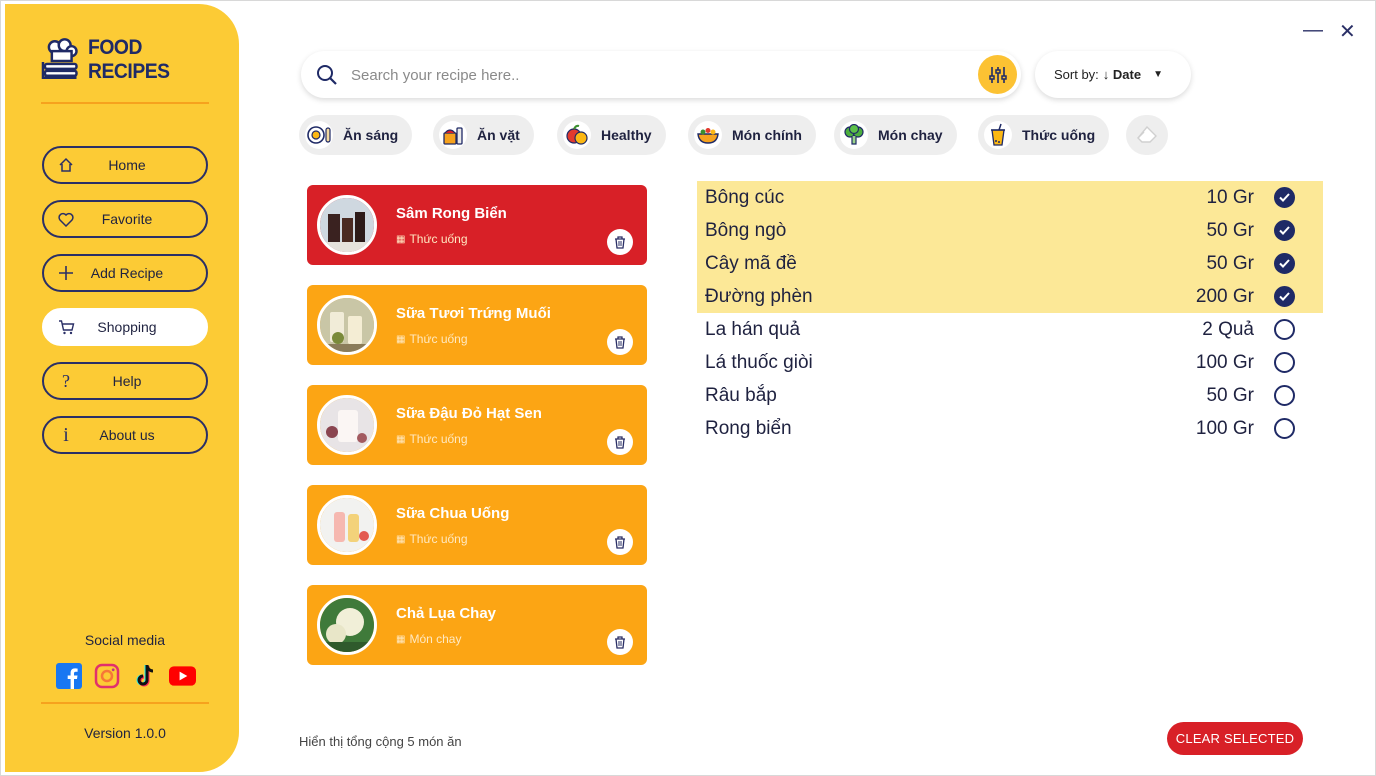  Describe the element at coordinates (182, 675) in the screenshot. I see `youtube-icon` at that location.